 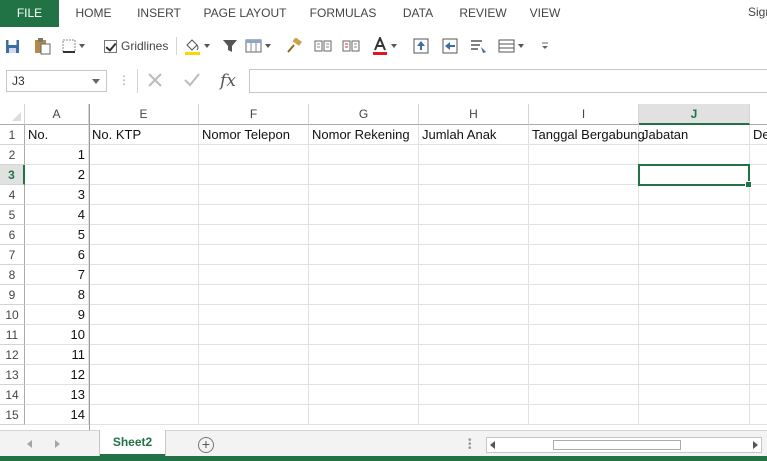 I want to click on save-button, so click(x=12, y=46).